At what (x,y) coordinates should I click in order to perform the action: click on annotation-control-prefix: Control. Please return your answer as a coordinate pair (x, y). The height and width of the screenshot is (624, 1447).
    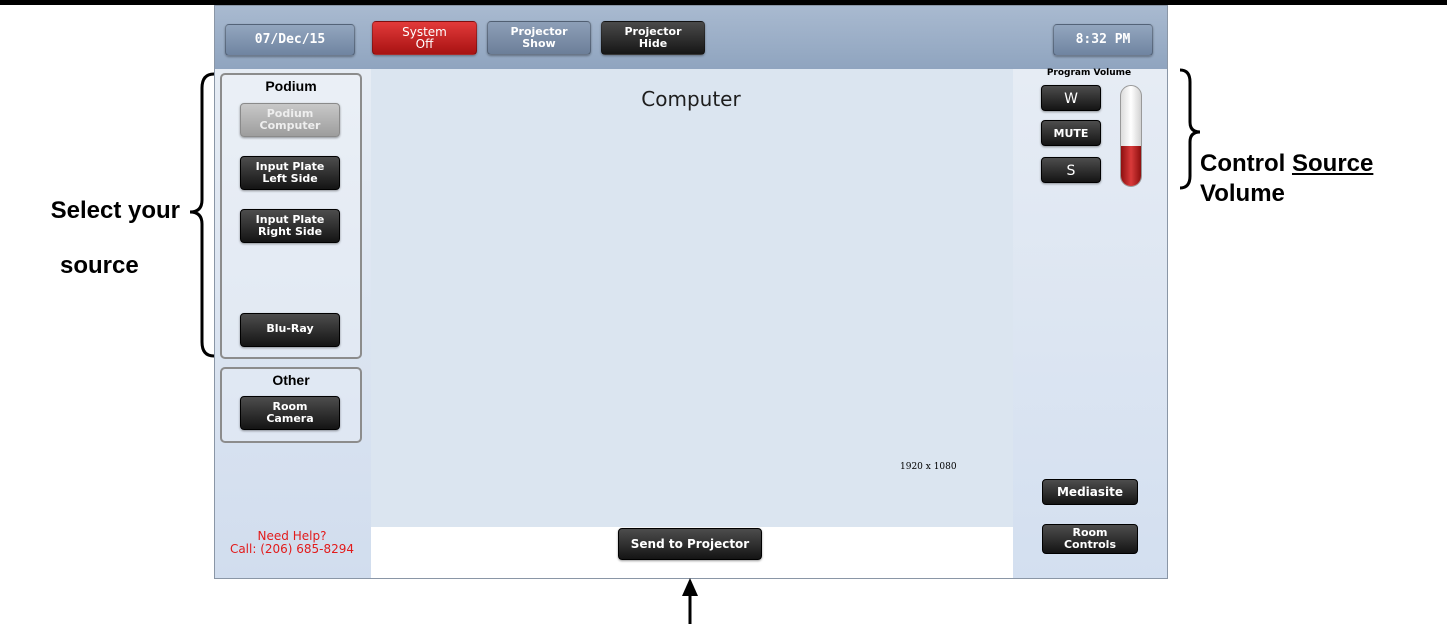
    Looking at the image, I should click on (1246, 163).